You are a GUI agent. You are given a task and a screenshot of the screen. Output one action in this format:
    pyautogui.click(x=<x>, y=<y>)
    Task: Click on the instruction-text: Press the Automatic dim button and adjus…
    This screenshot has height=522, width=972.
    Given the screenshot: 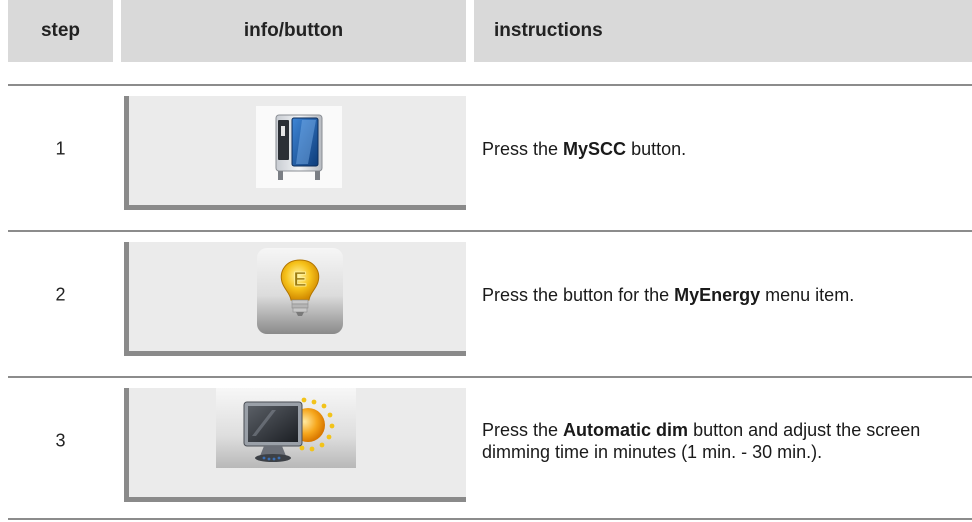 What is the action you would take?
    pyautogui.click(x=722, y=441)
    